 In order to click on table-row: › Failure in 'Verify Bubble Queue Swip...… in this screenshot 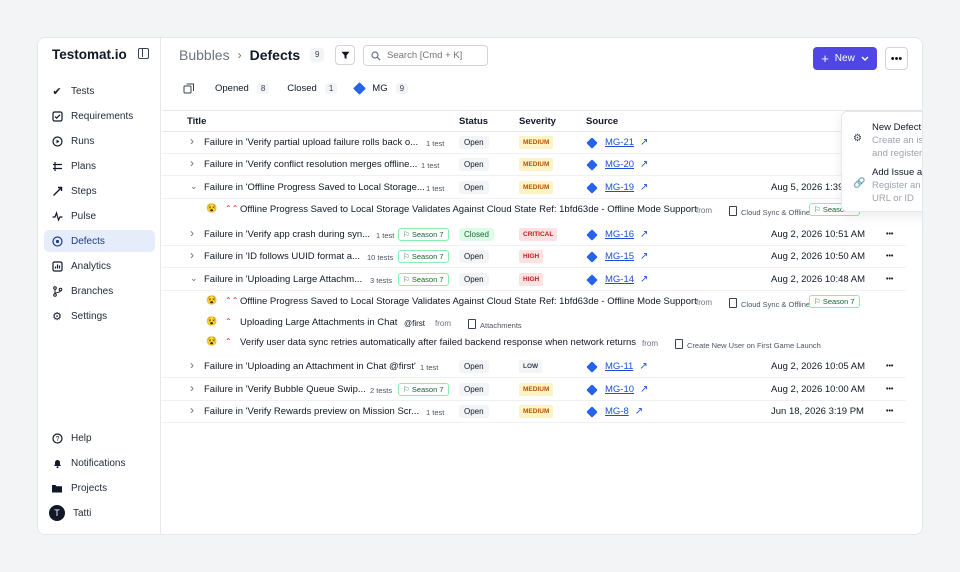, I will do `click(534, 390)`.